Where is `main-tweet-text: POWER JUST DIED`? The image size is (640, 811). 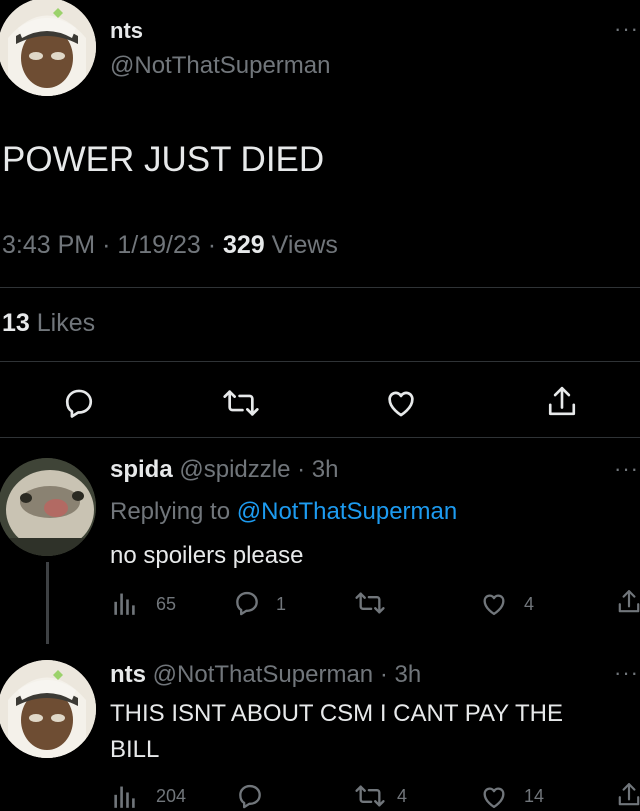
main-tweet-text: POWER JUST DIED is located at coordinates (163, 159).